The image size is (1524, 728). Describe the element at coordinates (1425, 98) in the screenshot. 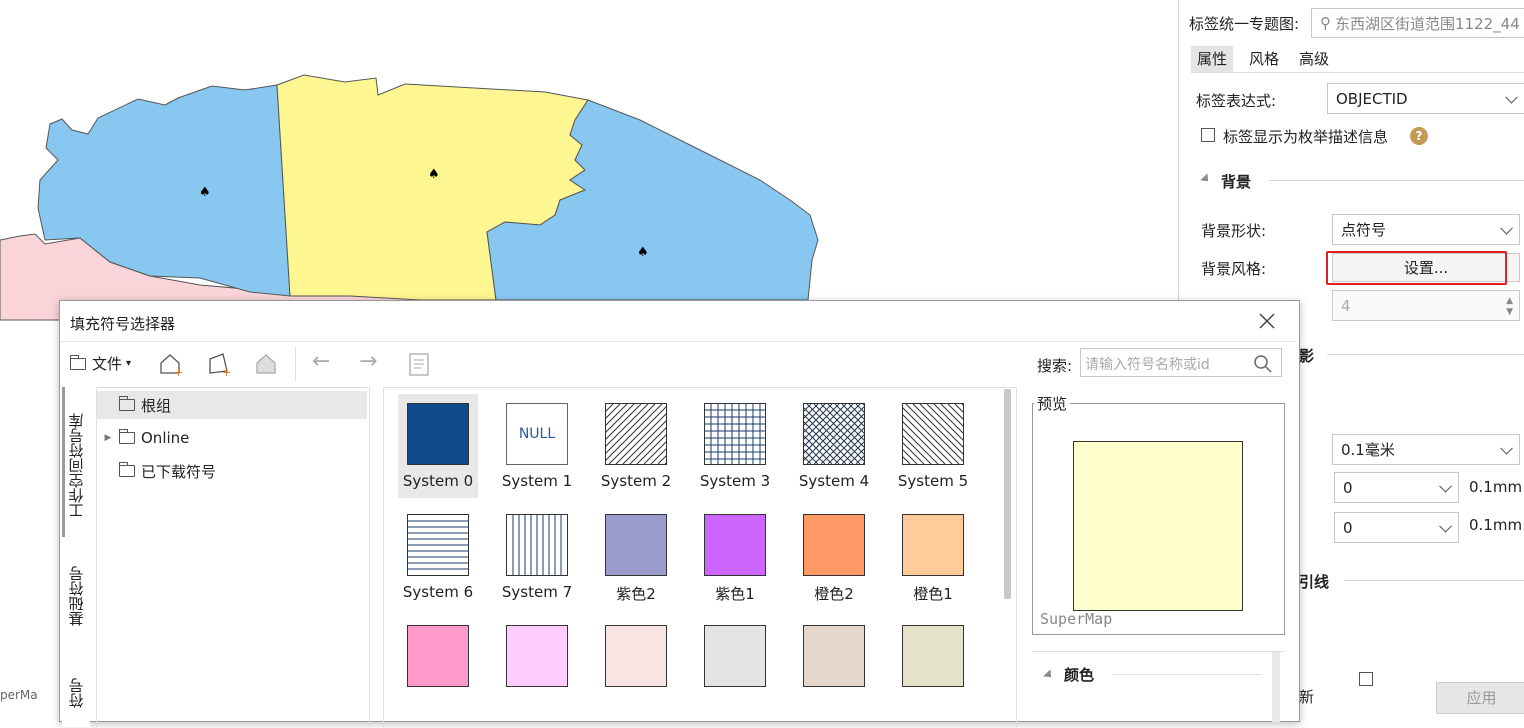

I see `label-expression-dropdown: OBJECTID` at that location.